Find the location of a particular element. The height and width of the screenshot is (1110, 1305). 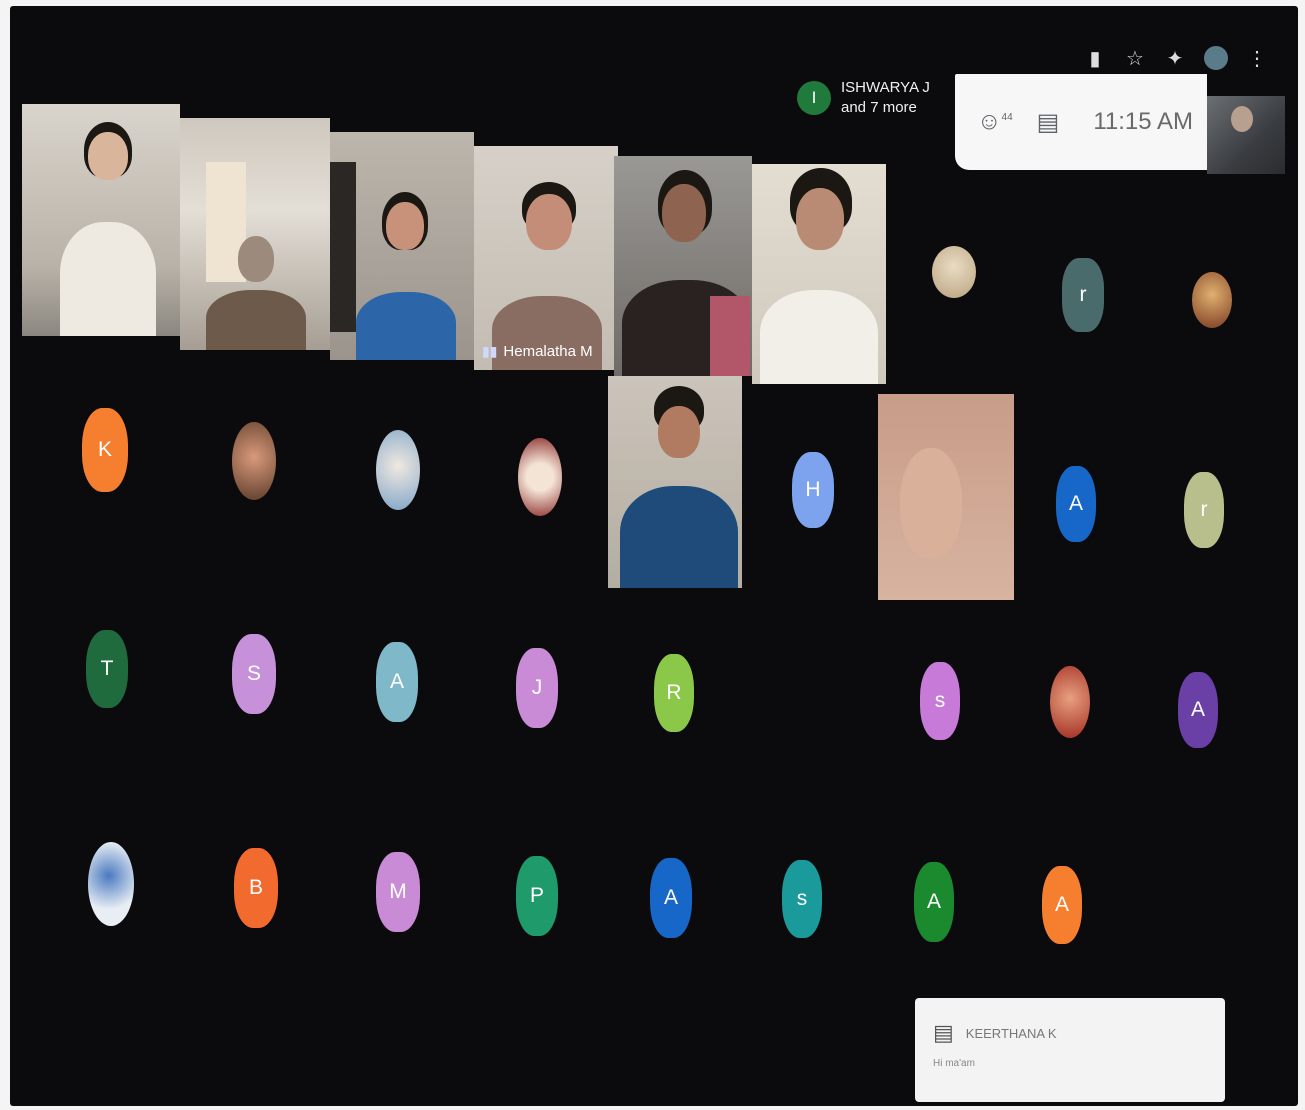

chat-message: Hi ma'am is located at coordinates (954, 1063).